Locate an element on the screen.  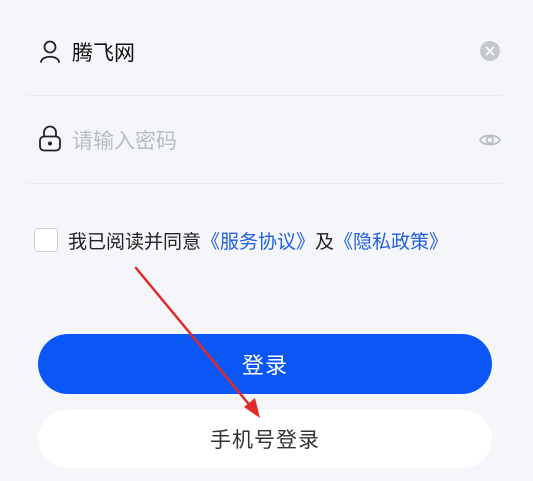
clear-icon is located at coordinates (490, 51).